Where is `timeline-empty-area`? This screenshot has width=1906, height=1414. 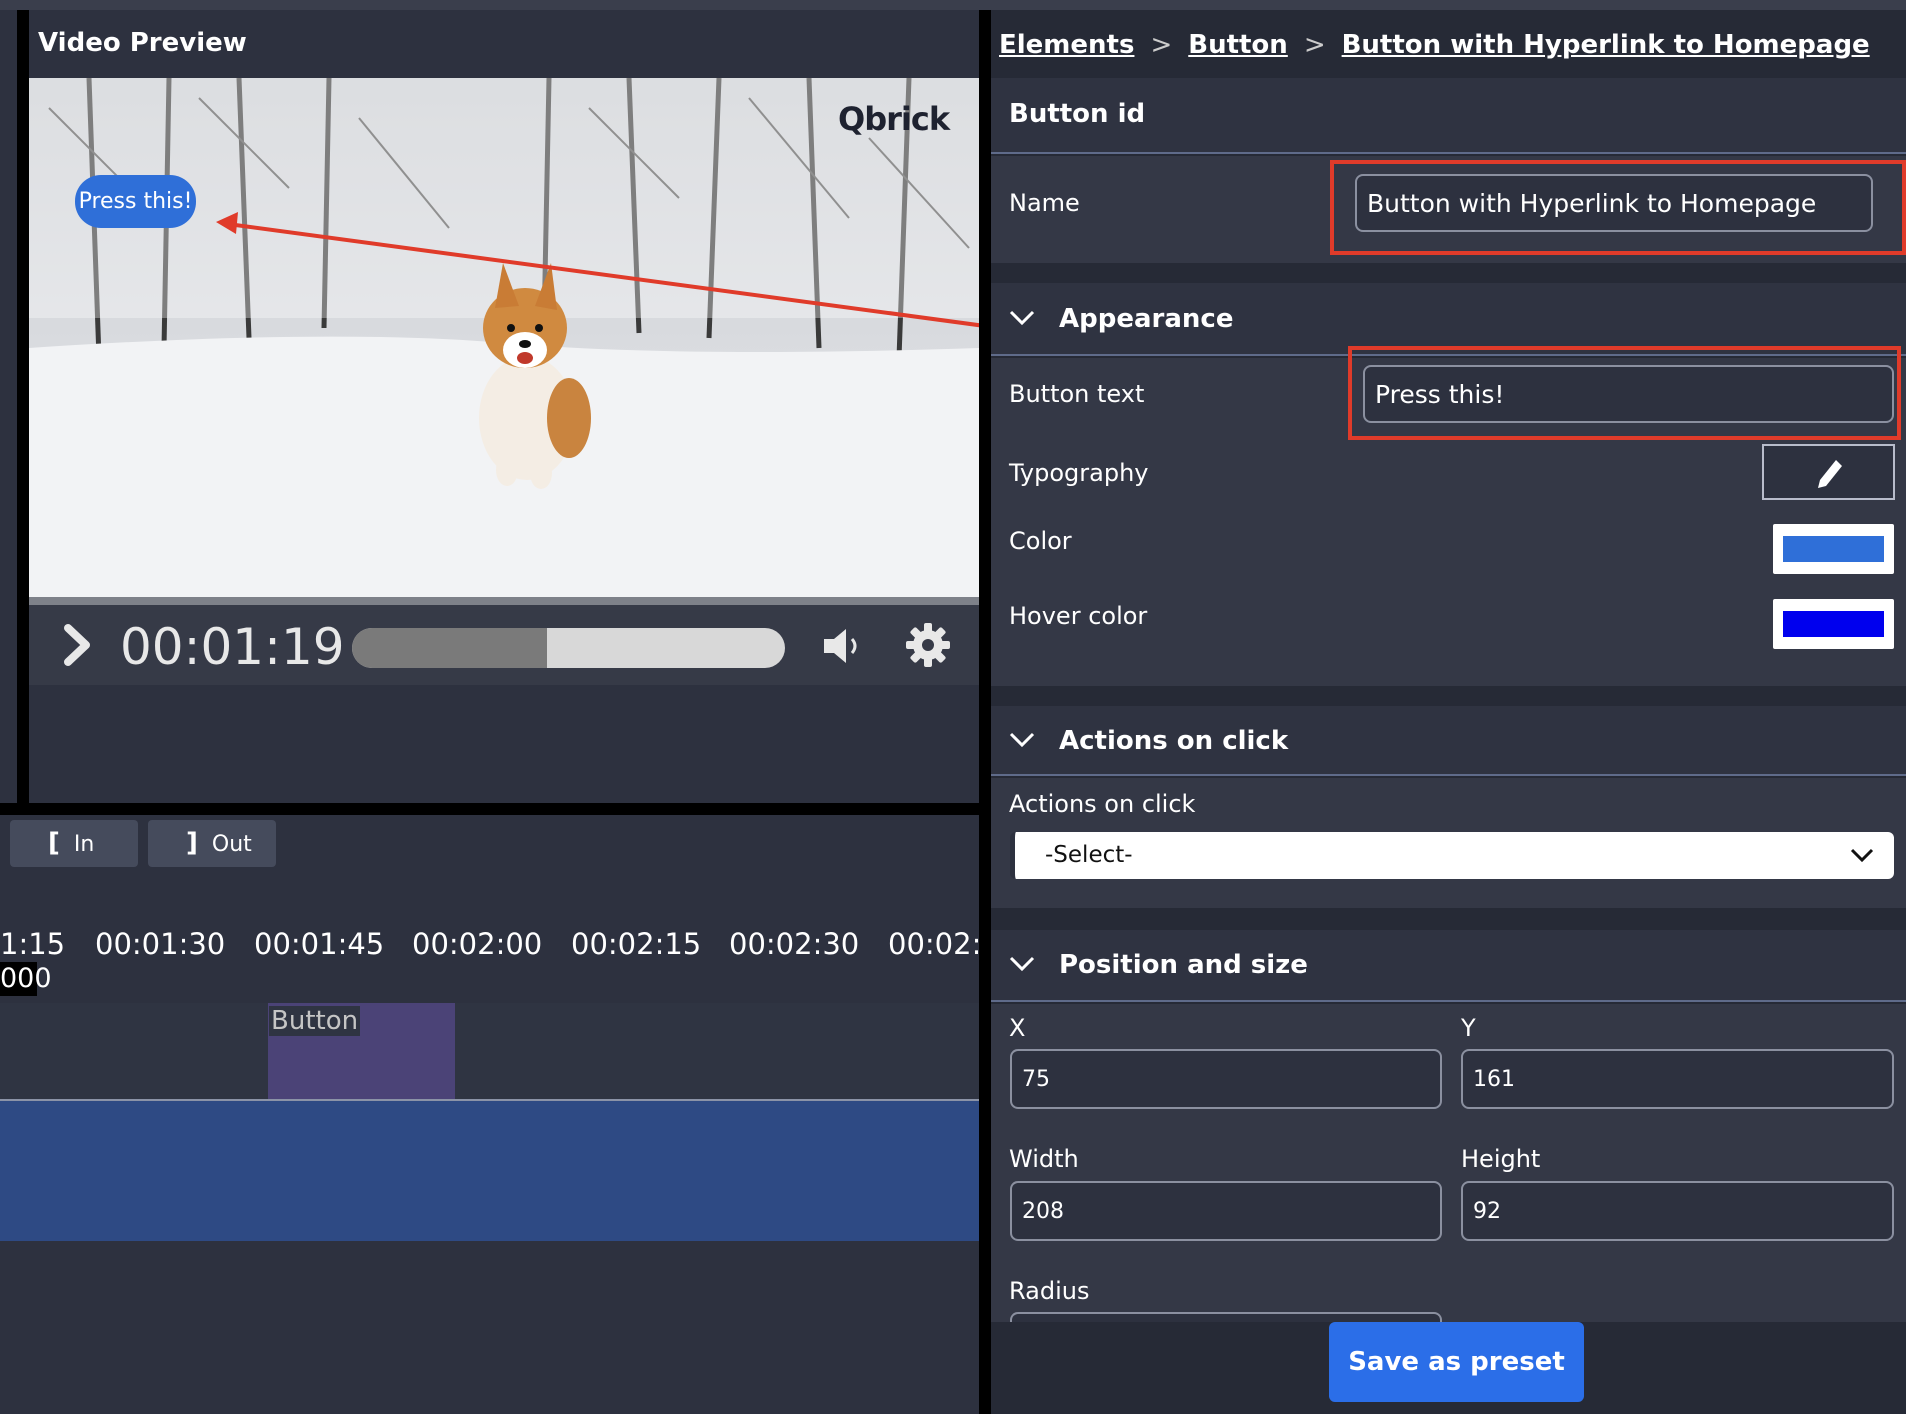 timeline-empty-area is located at coordinates (489, 1327).